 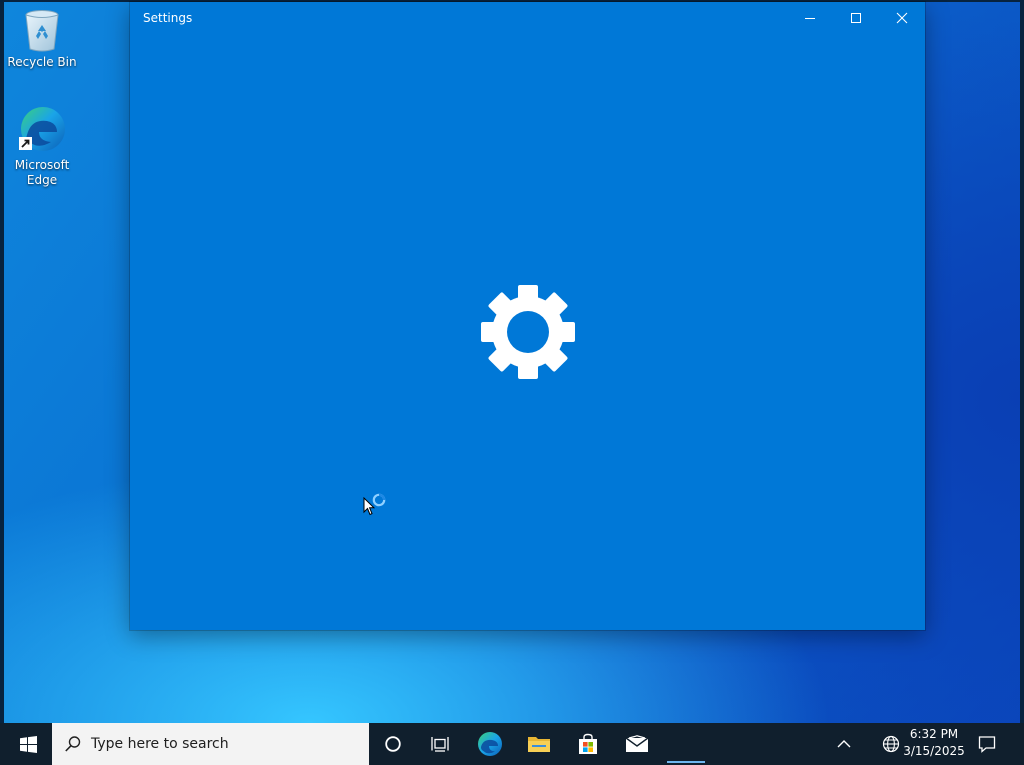 I want to click on start-button, so click(x=28, y=744).